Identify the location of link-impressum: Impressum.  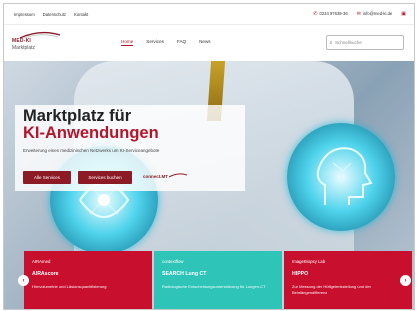
(24, 14).